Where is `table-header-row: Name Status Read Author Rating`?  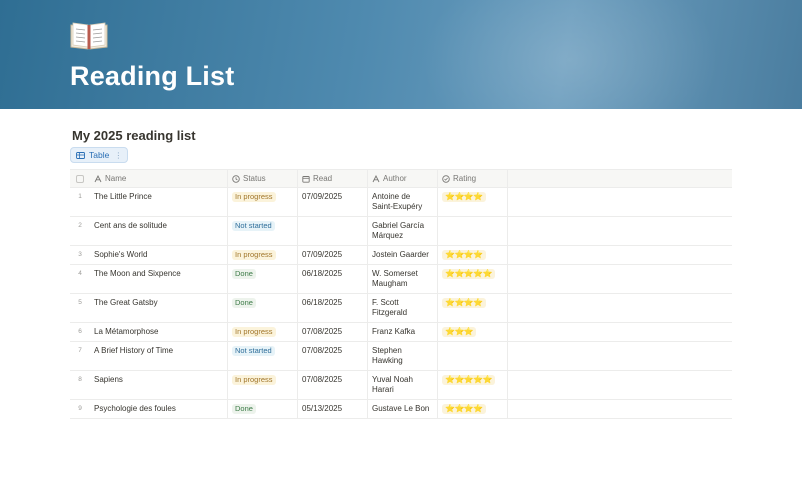
table-header-row: Name Status Read Author Rating is located at coordinates (401, 179).